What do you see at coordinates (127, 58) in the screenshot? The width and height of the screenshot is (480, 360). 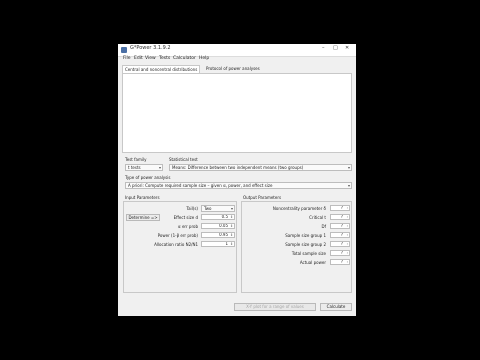 I see `menu-file: File` at bounding box center [127, 58].